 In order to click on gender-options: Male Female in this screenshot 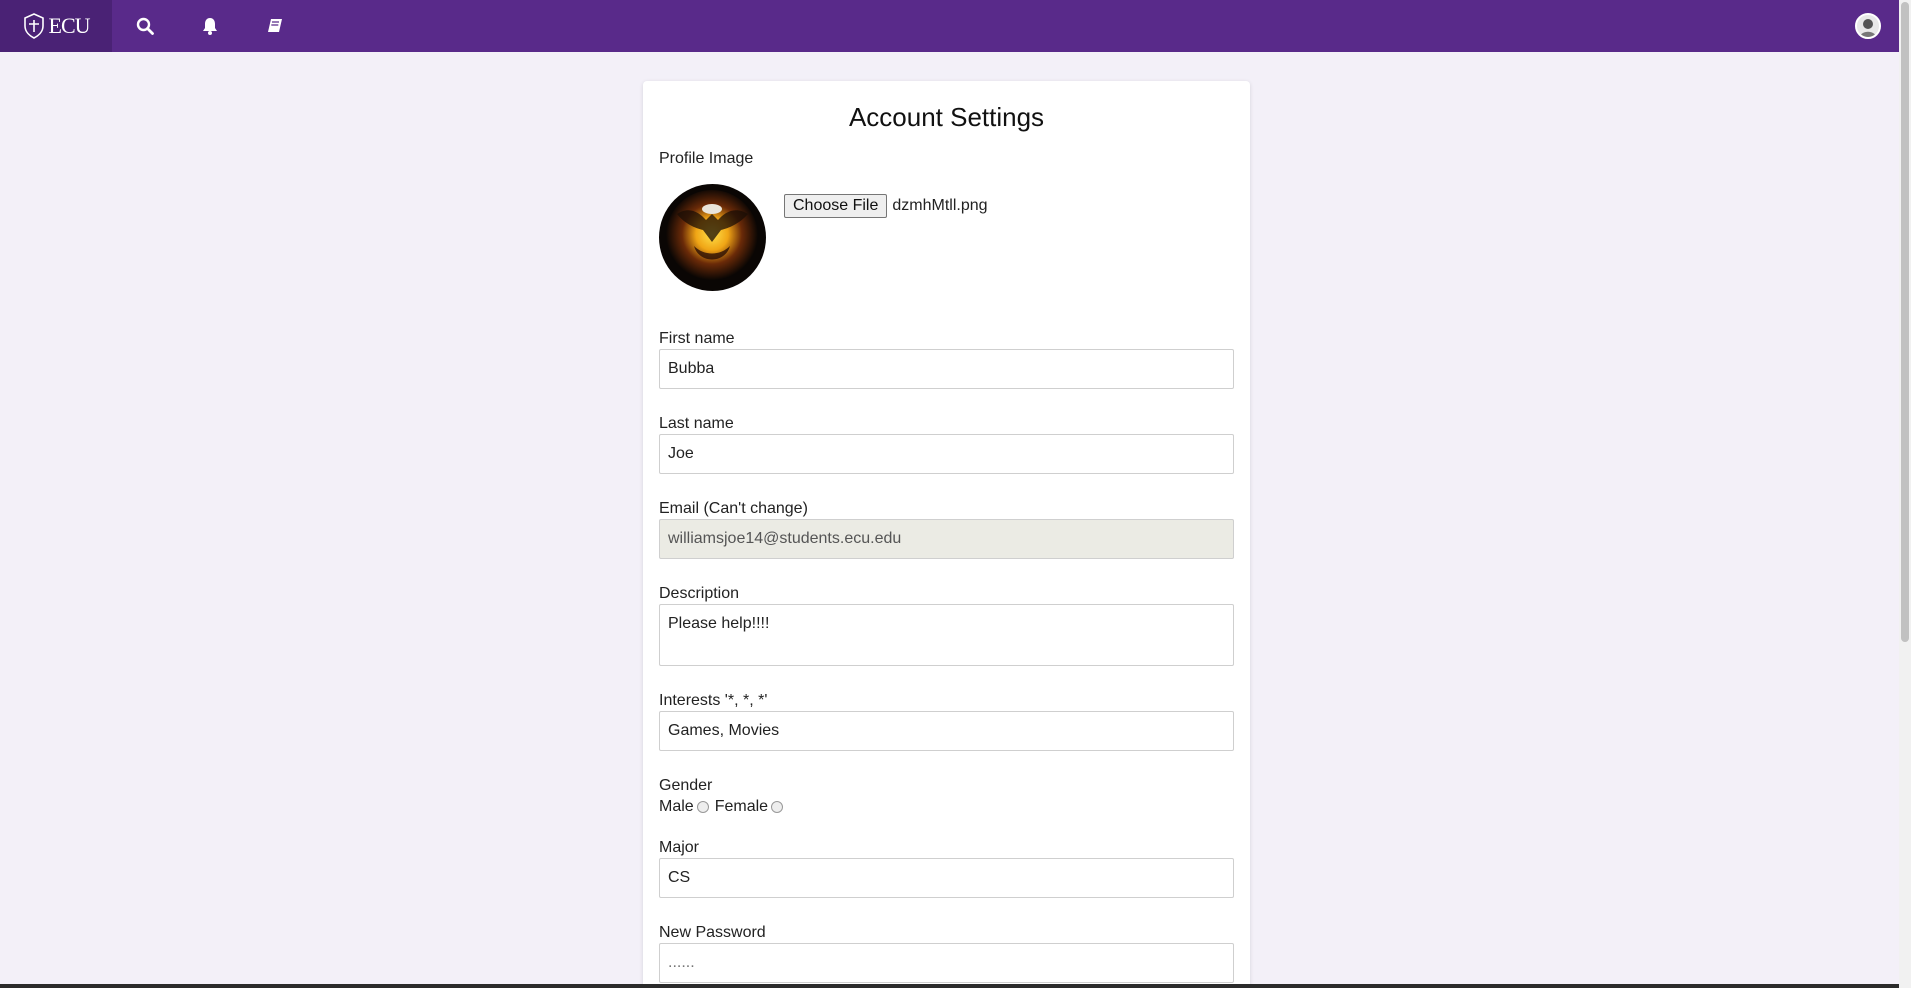, I will do `click(946, 807)`.